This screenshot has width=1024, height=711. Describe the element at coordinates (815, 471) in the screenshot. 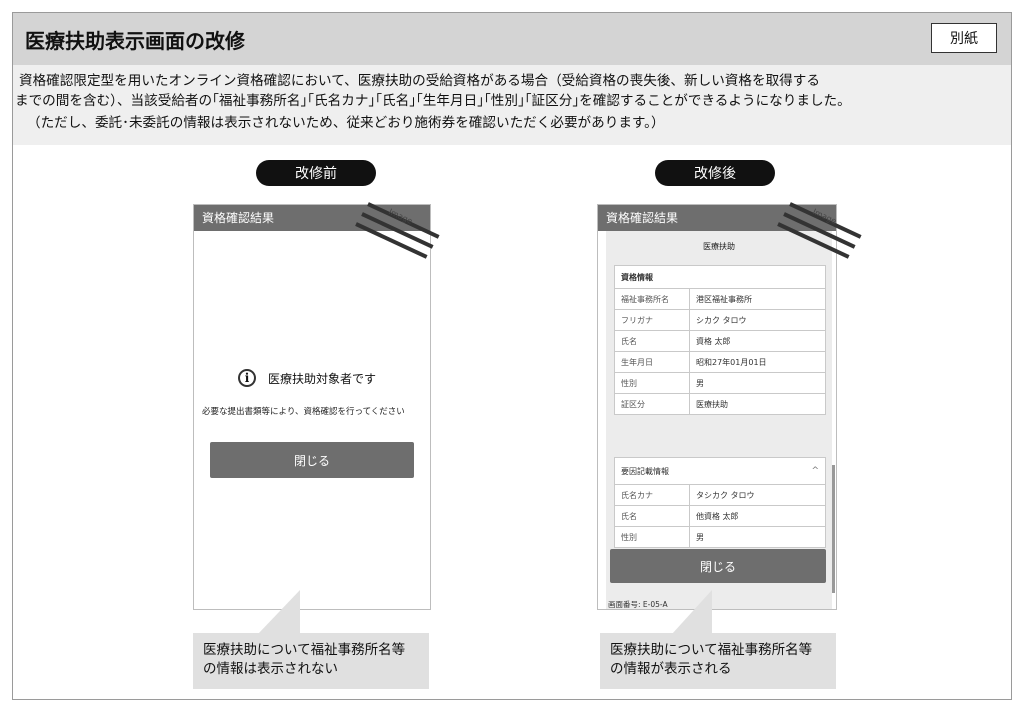

I see `chevron-up-icon: ^` at that location.